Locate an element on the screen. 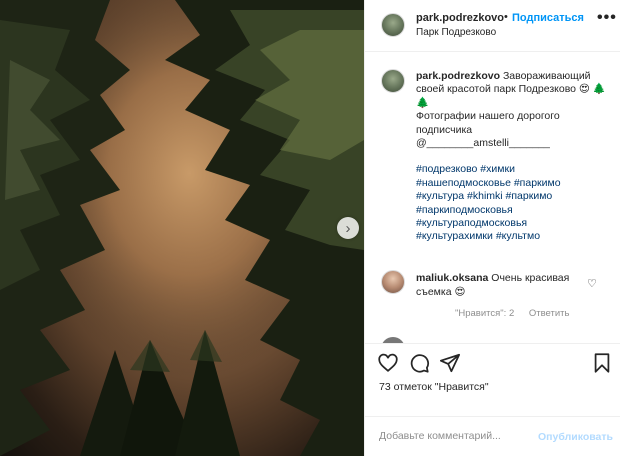  bookmark-icon is located at coordinates (602, 363).